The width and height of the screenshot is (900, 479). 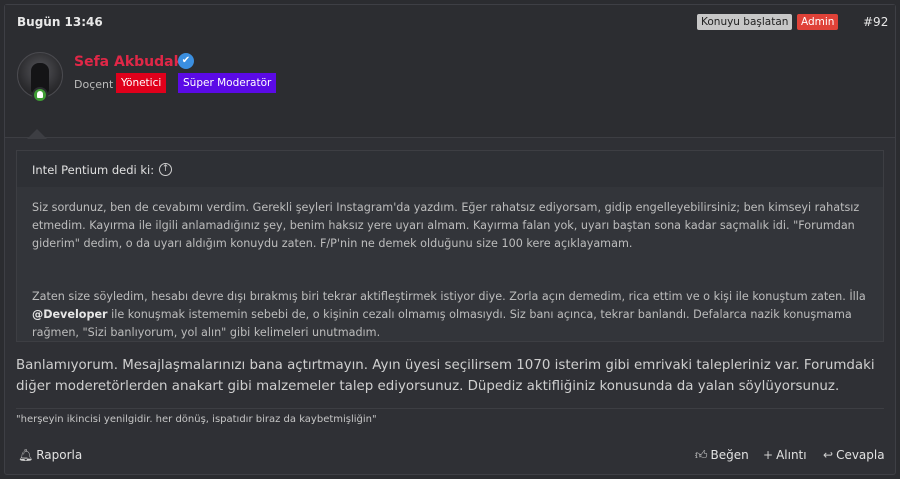 I want to click on post-footer: 🔔︎ Raporla 👍︎ Beğen + Alıntı ↩ Cevapla, so click(x=450, y=455).